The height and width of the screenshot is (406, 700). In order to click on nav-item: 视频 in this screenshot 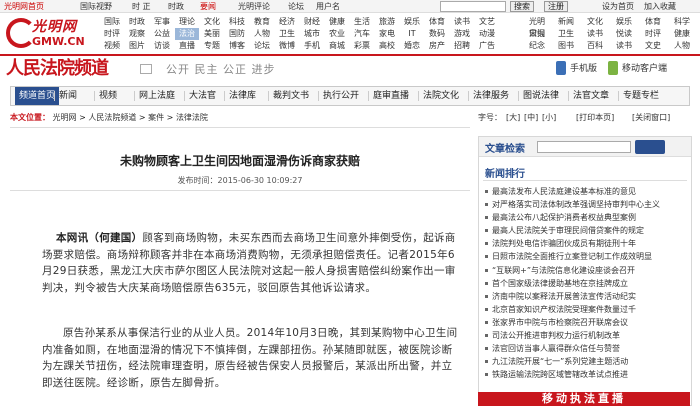, I will do `click(108, 96)`.